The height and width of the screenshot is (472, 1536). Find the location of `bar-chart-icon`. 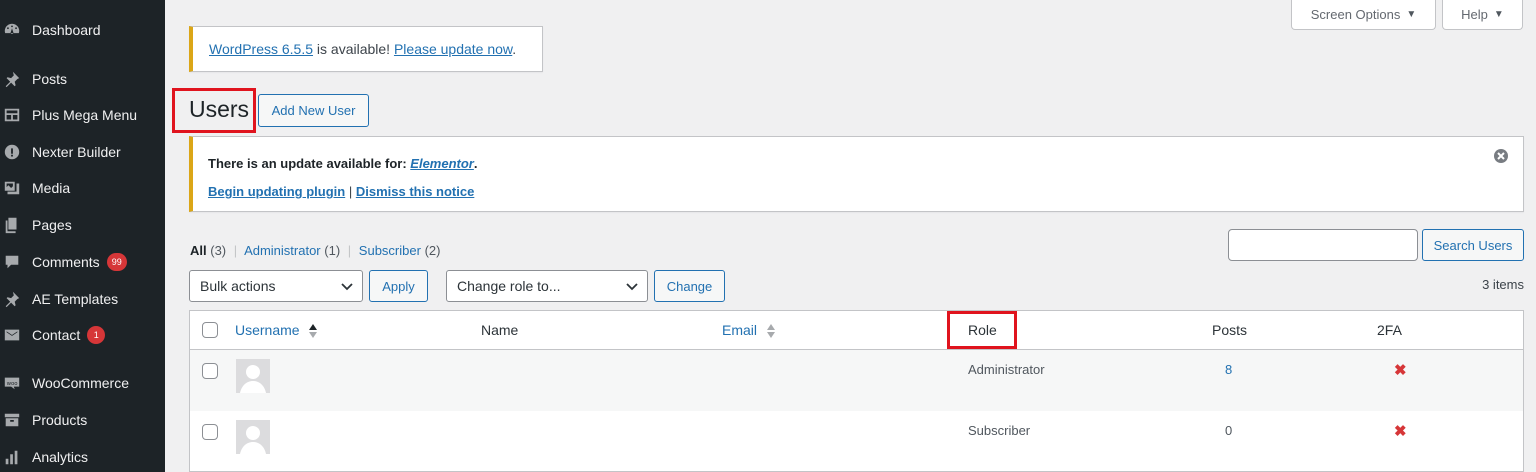

bar-chart-icon is located at coordinates (12, 457).